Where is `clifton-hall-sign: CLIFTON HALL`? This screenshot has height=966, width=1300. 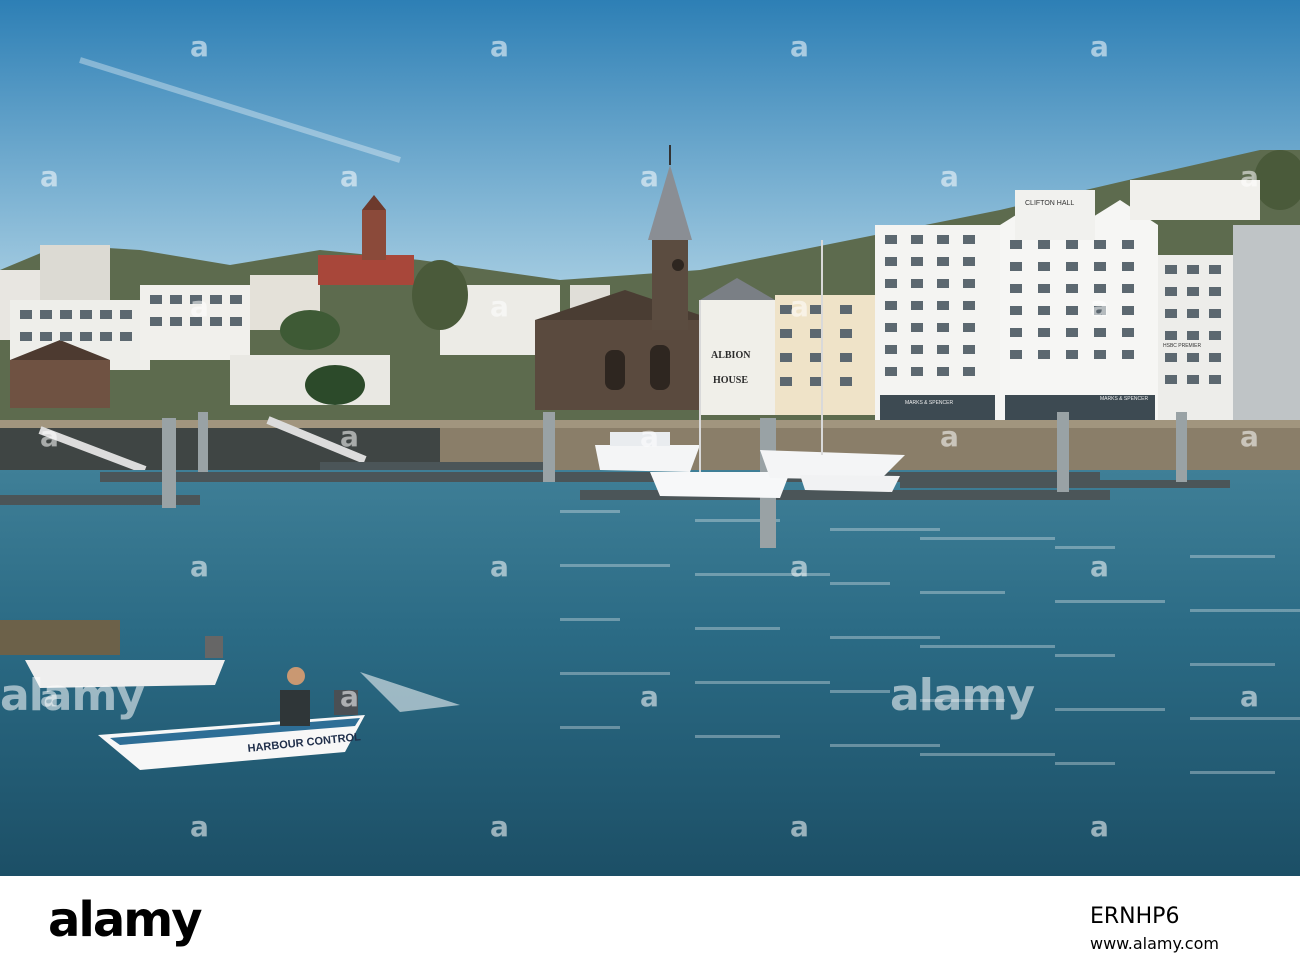 clifton-hall-sign: CLIFTON HALL is located at coordinates (1049, 203).